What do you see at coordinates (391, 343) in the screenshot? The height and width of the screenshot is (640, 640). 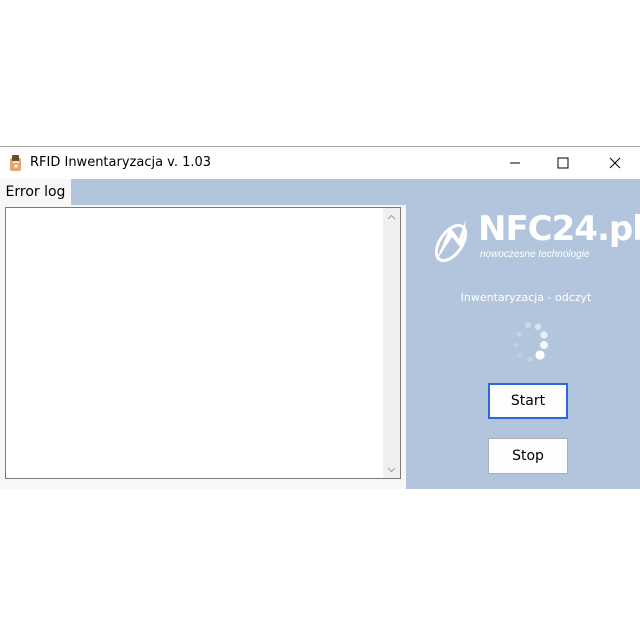 I see `log-scrollbar` at bounding box center [391, 343].